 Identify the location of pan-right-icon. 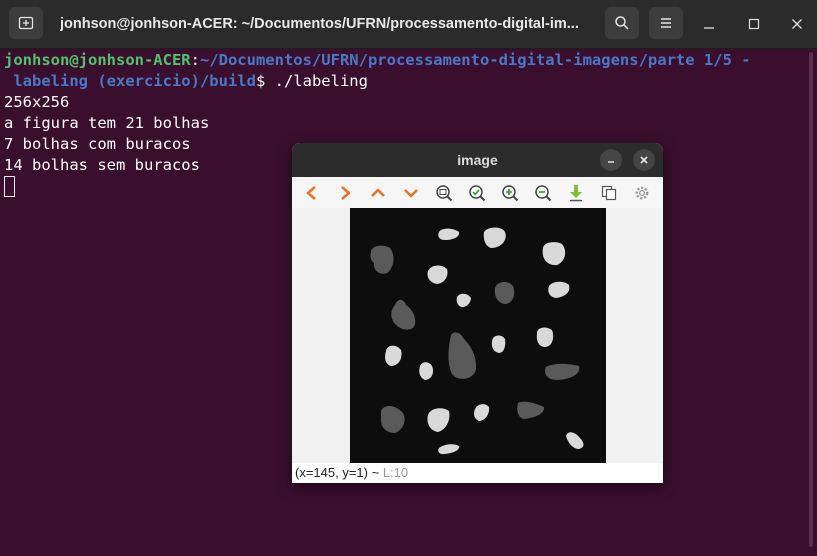
(346, 193).